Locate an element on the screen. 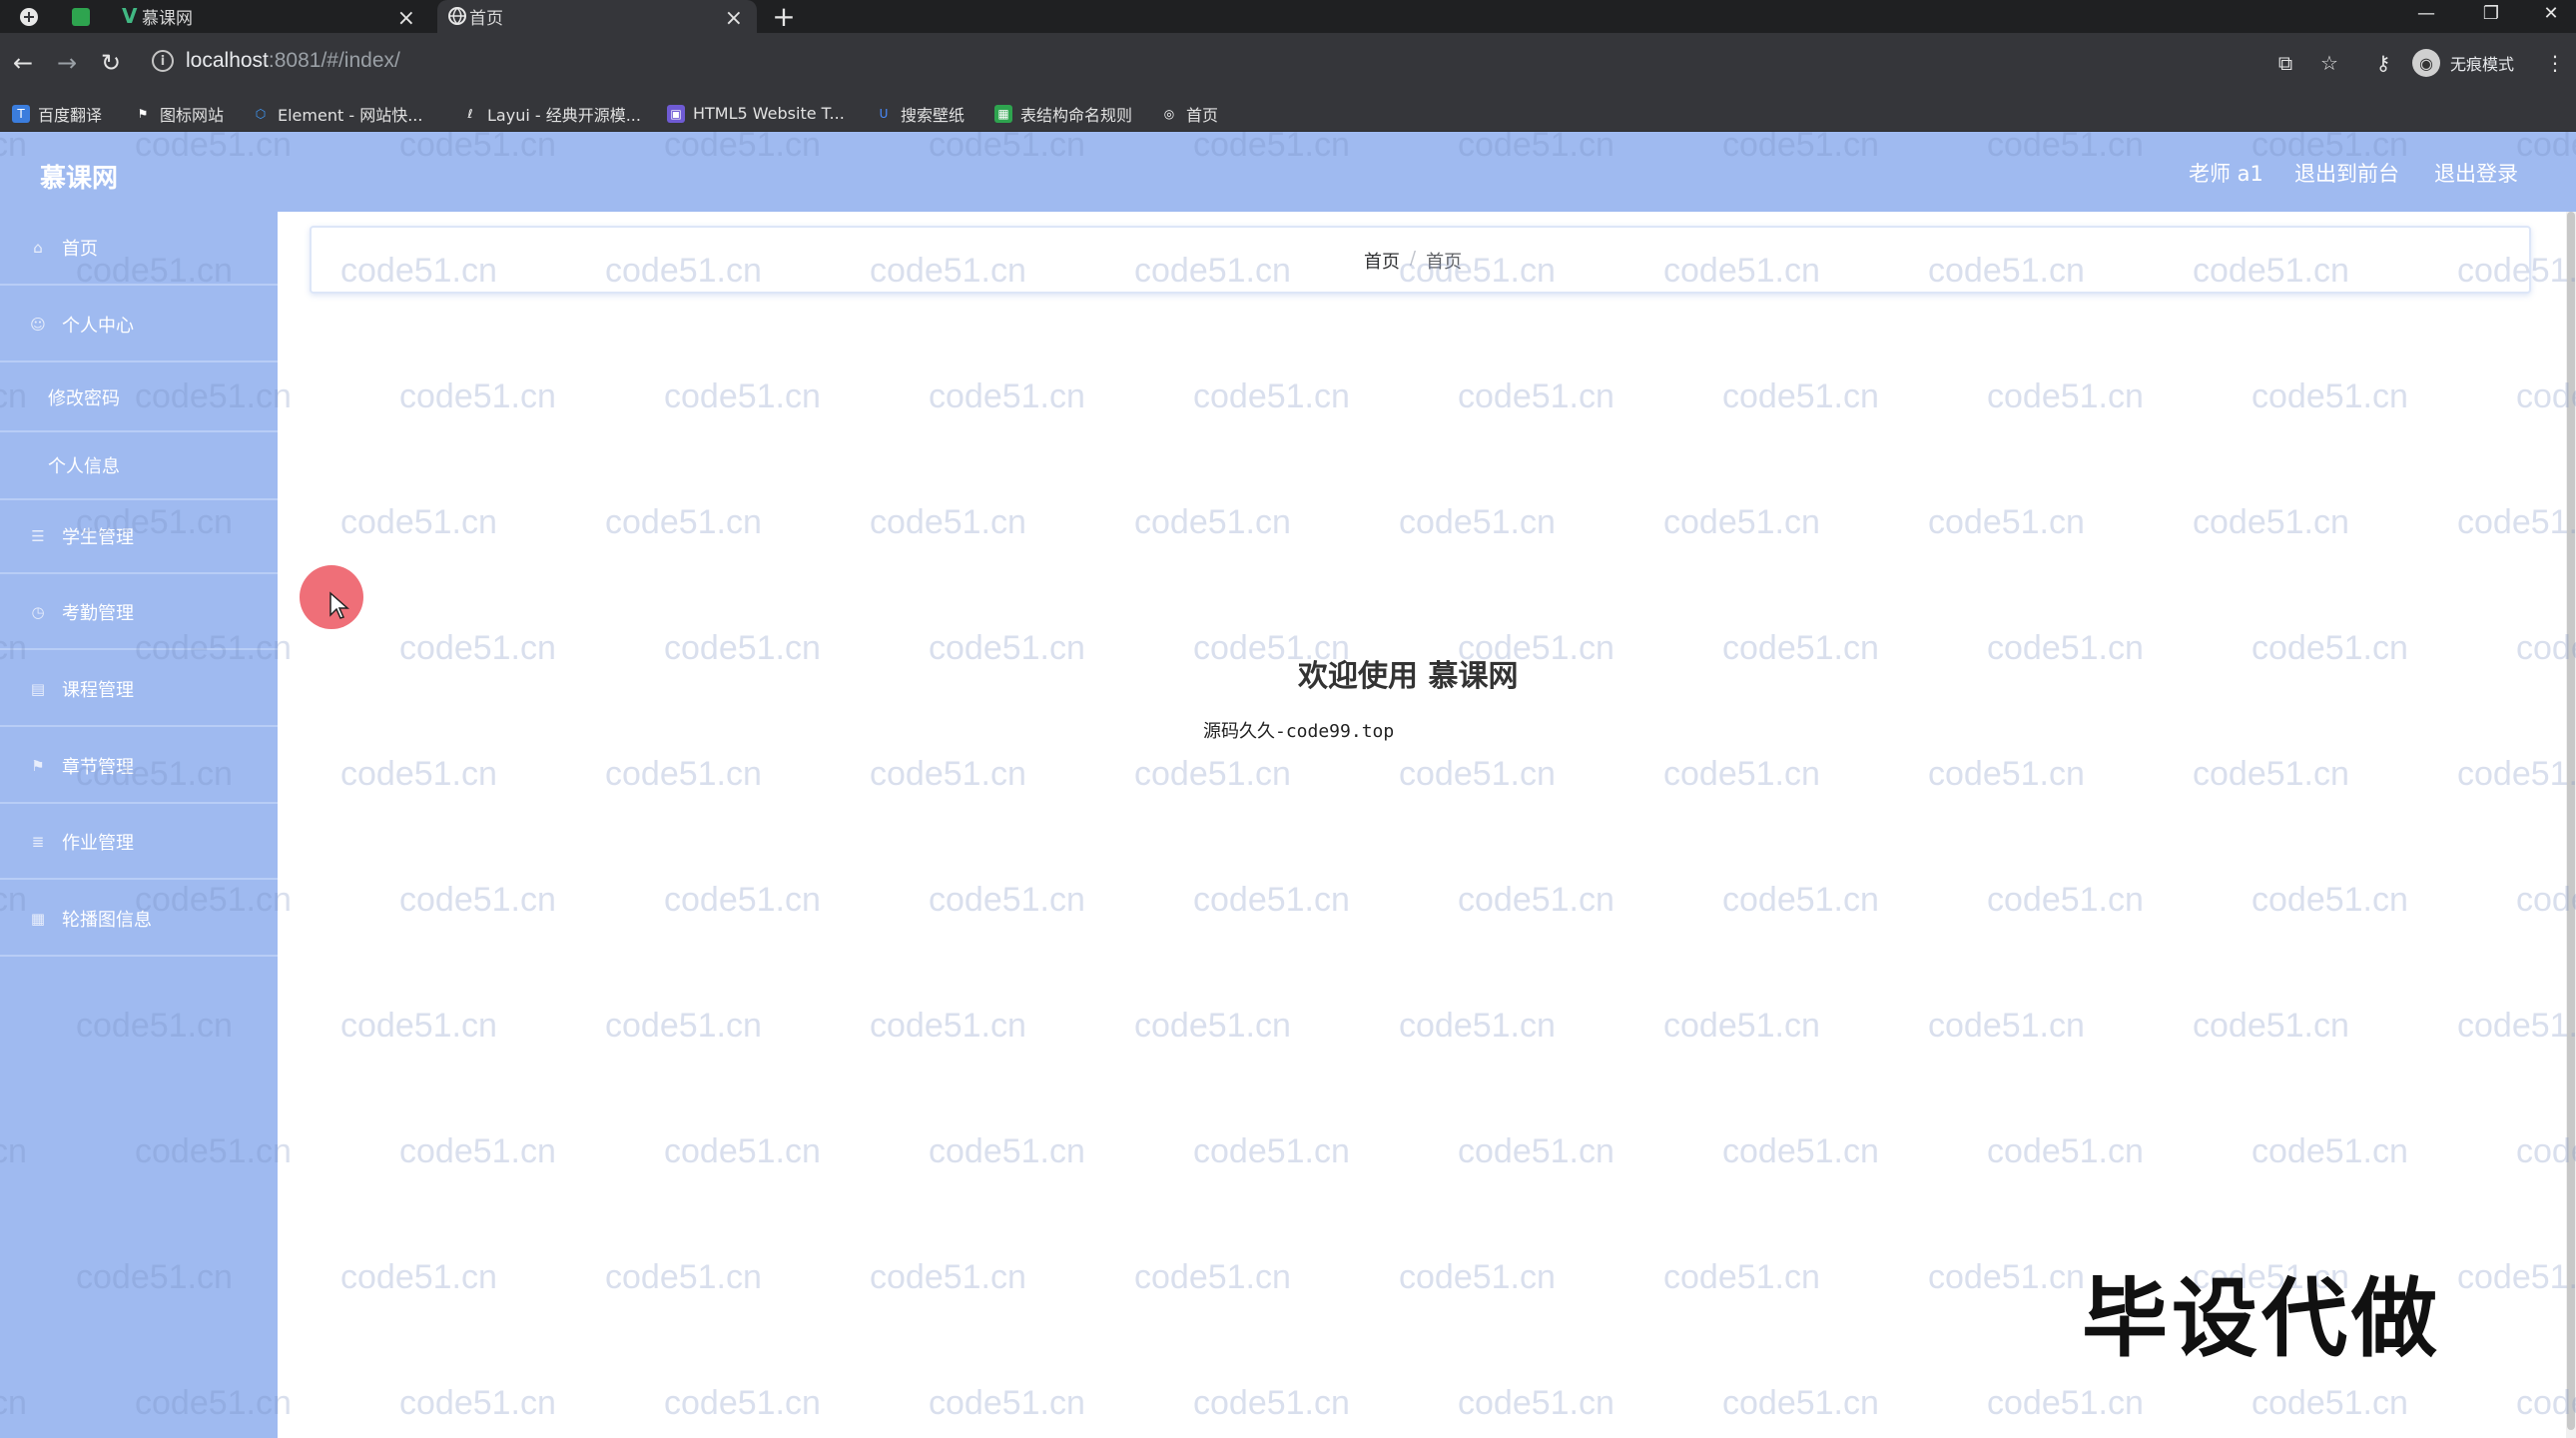  bookmark-item: ⚑ 图标网站 is located at coordinates (179, 113).